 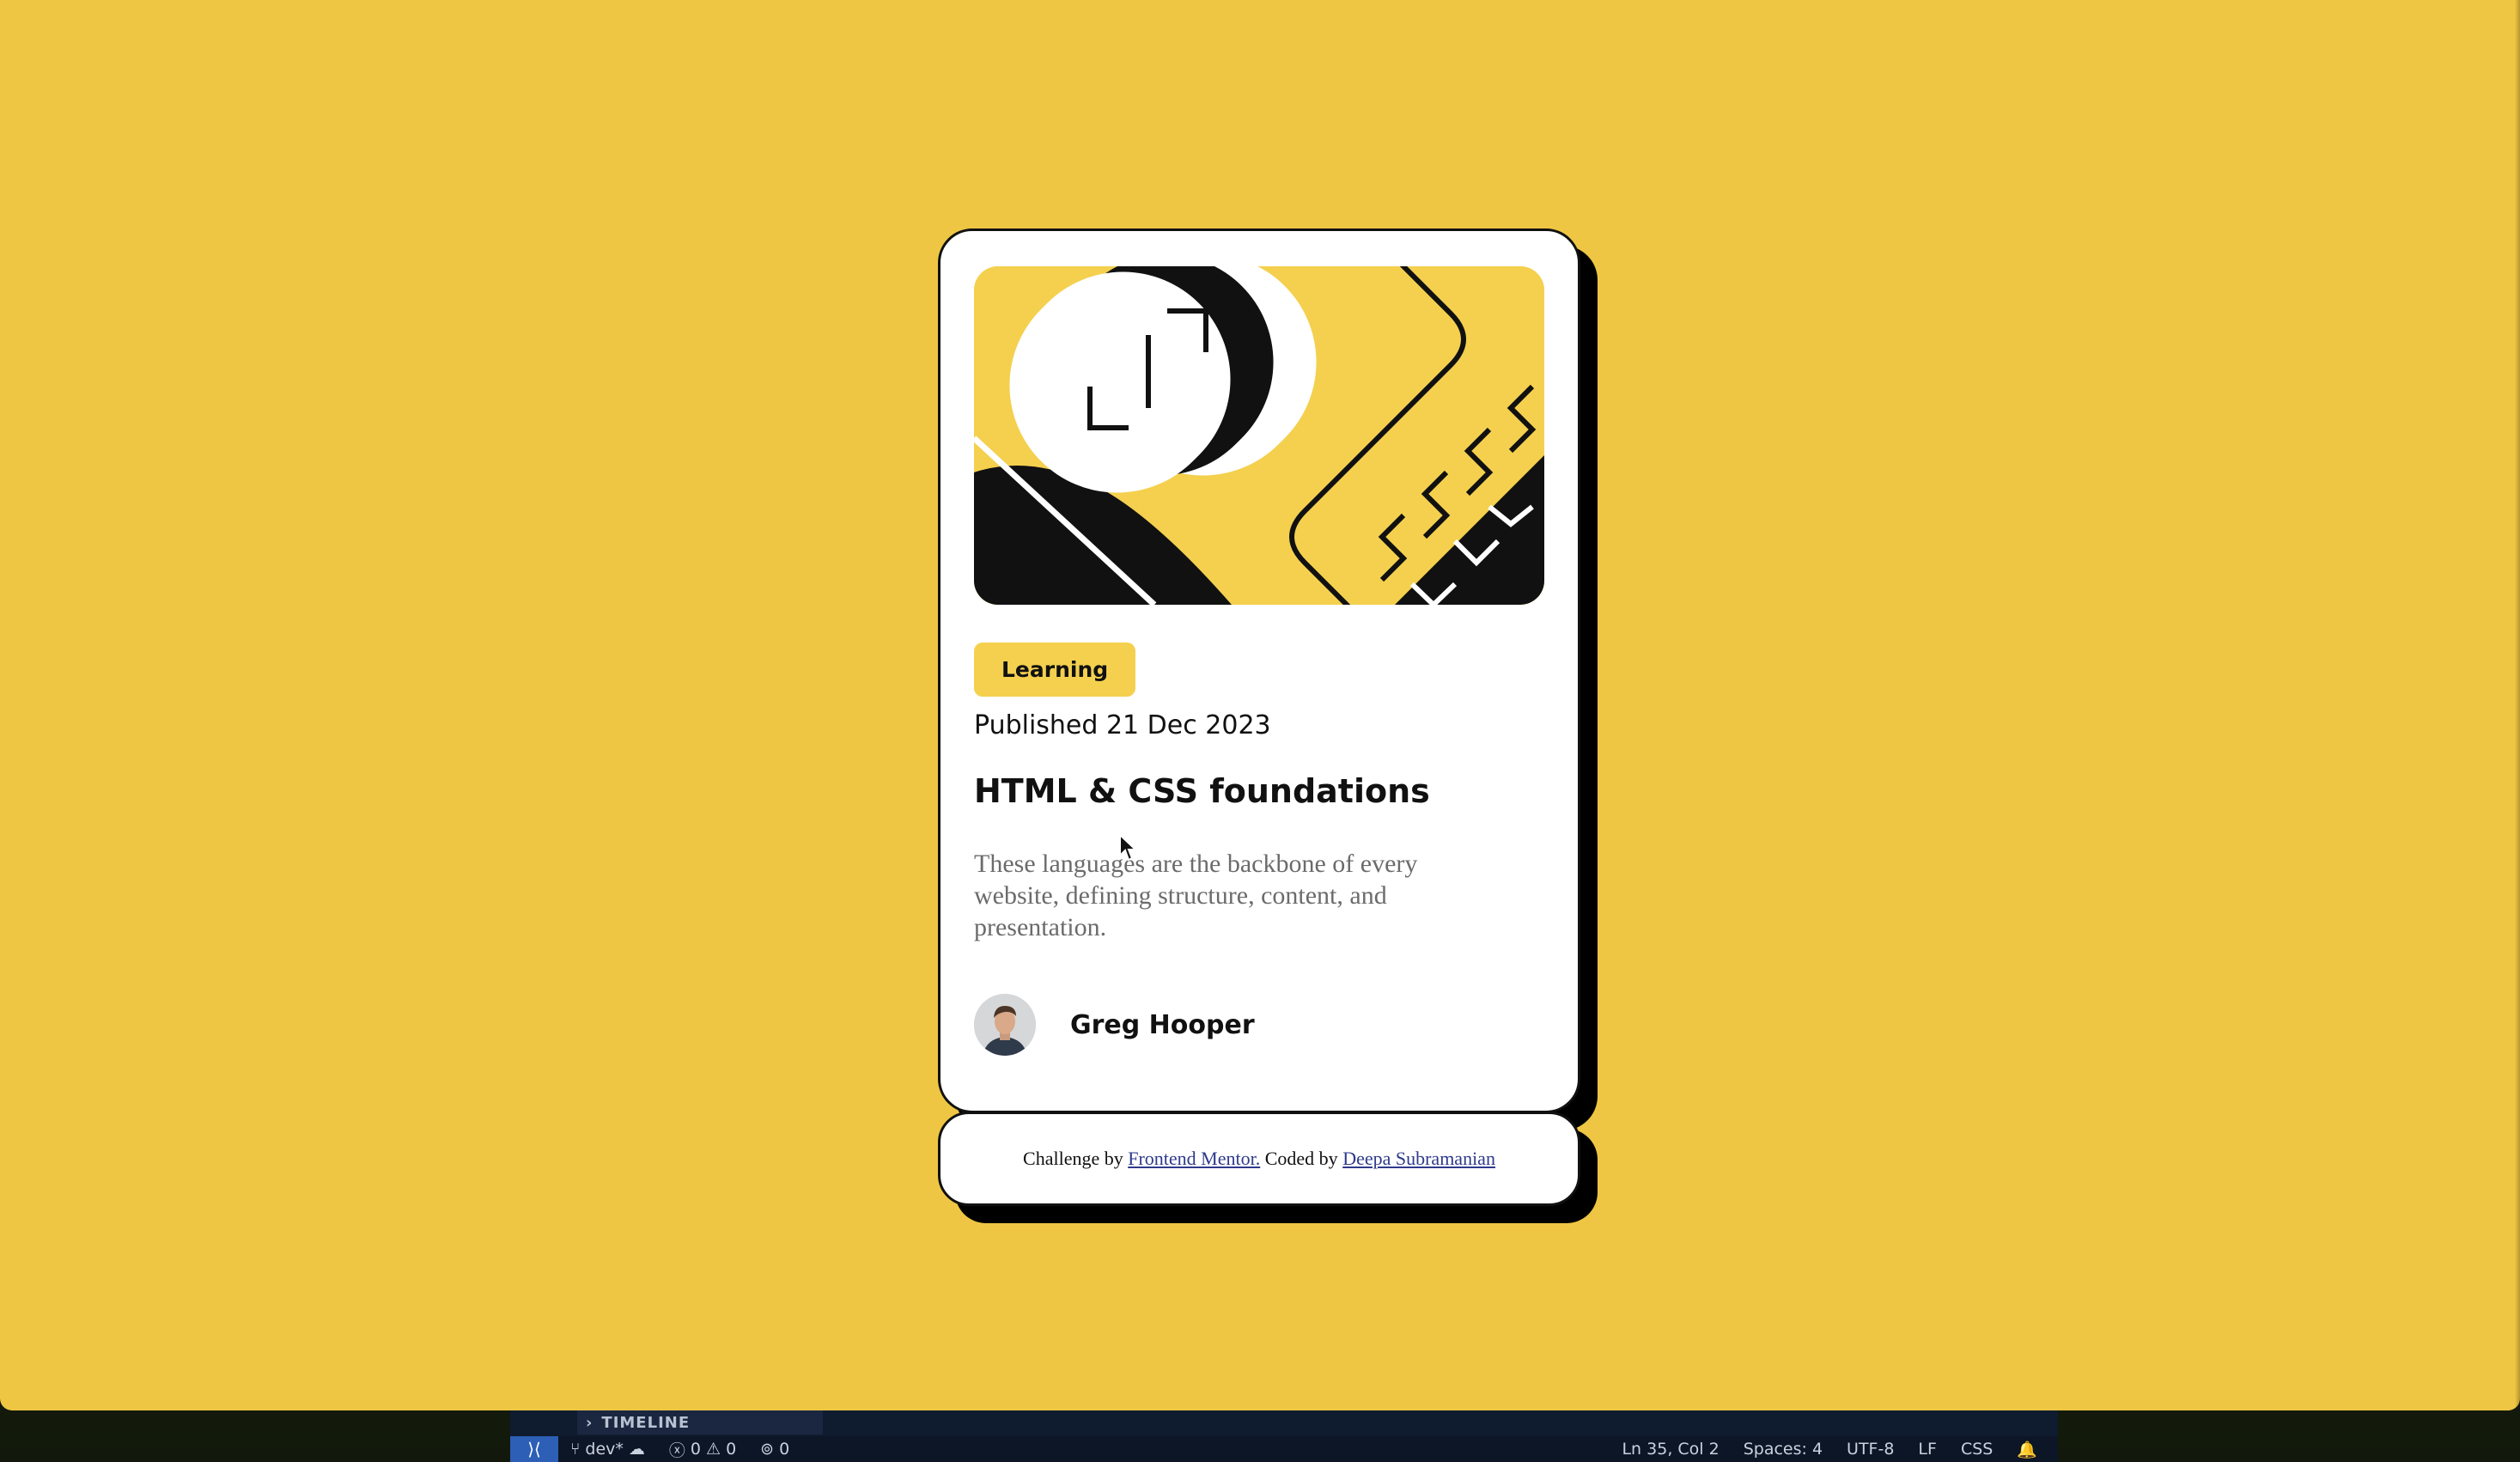 What do you see at coordinates (1055, 670) in the screenshot?
I see `category-tag: Learning` at bounding box center [1055, 670].